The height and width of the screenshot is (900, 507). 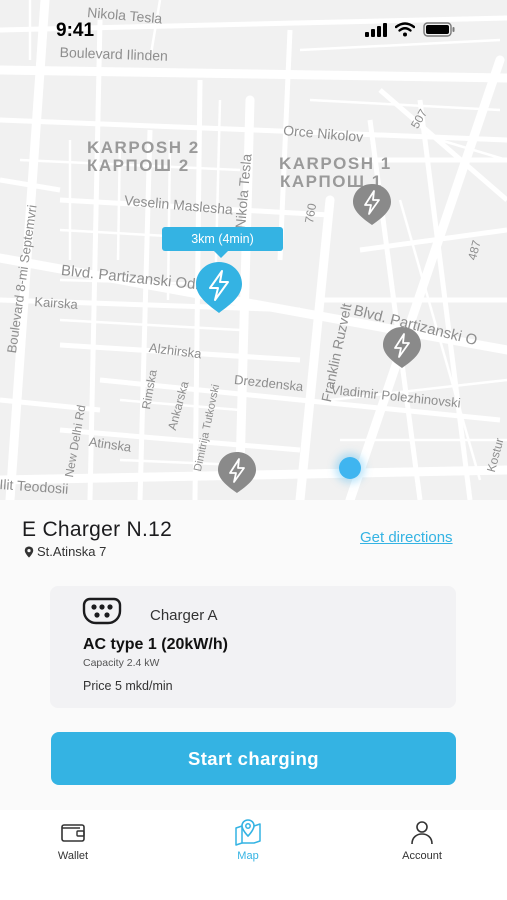 What do you see at coordinates (138, 165) in the screenshot?
I see `district-label: КАРПОШ 2` at bounding box center [138, 165].